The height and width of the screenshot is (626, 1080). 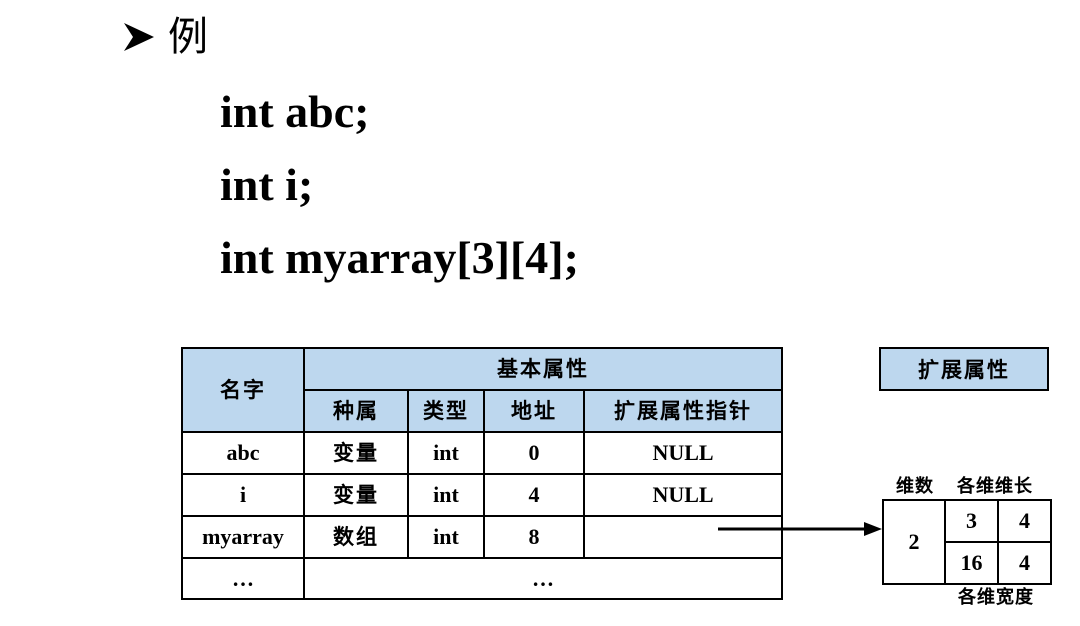 What do you see at coordinates (543, 369) in the screenshot?
I see `basic-attributes-header: 基本属性` at bounding box center [543, 369].